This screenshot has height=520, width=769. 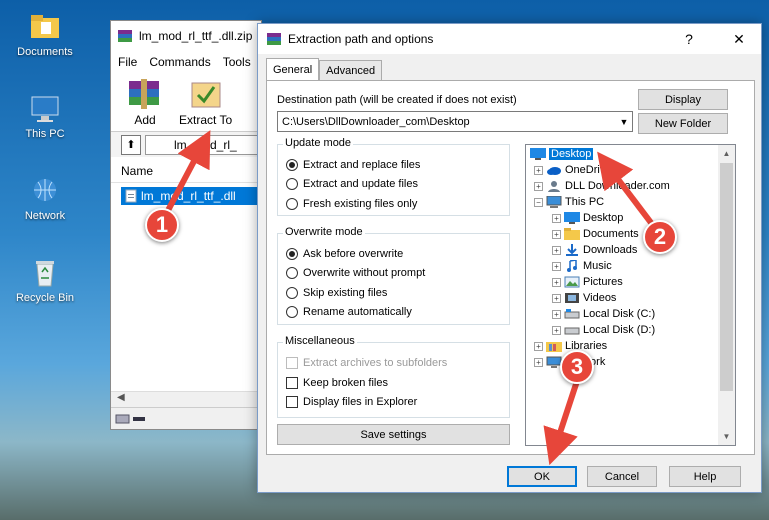 What do you see at coordinates (351, 402) in the screenshot?
I see `checkbox-display-explorer: Display files in Explorer` at bounding box center [351, 402].